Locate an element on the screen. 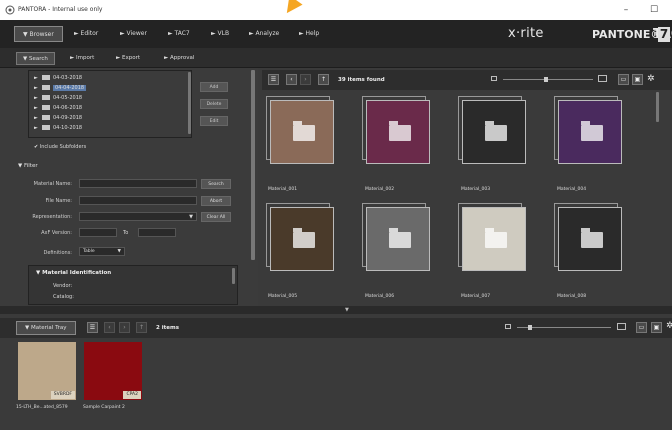 The height and width of the screenshot is (430, 672). filter-section-header: ▼ Filter is located at coordinates (28, 166).